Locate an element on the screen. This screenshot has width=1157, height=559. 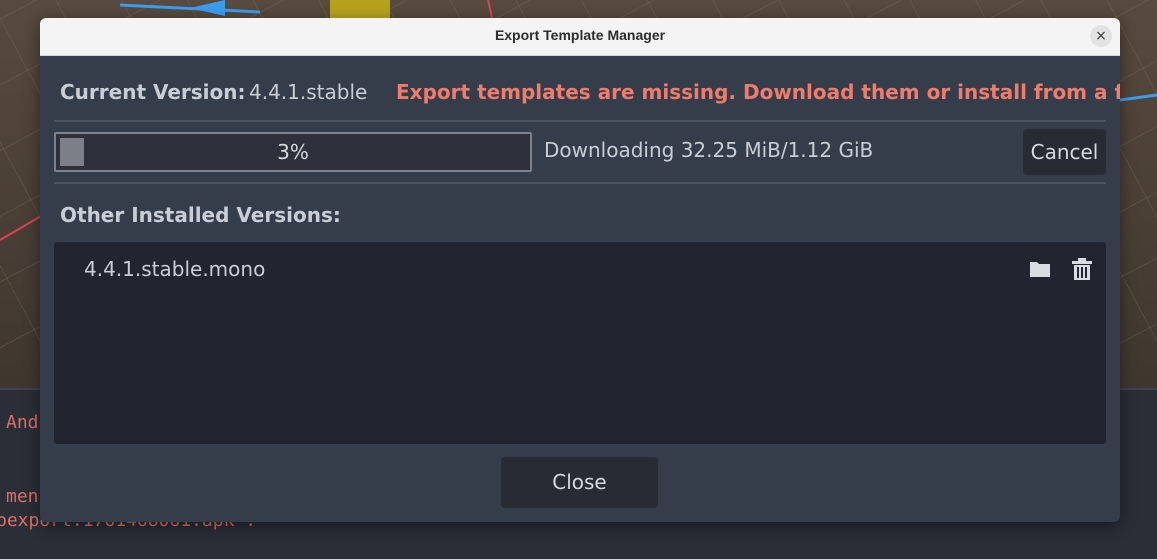
download-progress-bar: 3% is located at coordinates (293, 152).